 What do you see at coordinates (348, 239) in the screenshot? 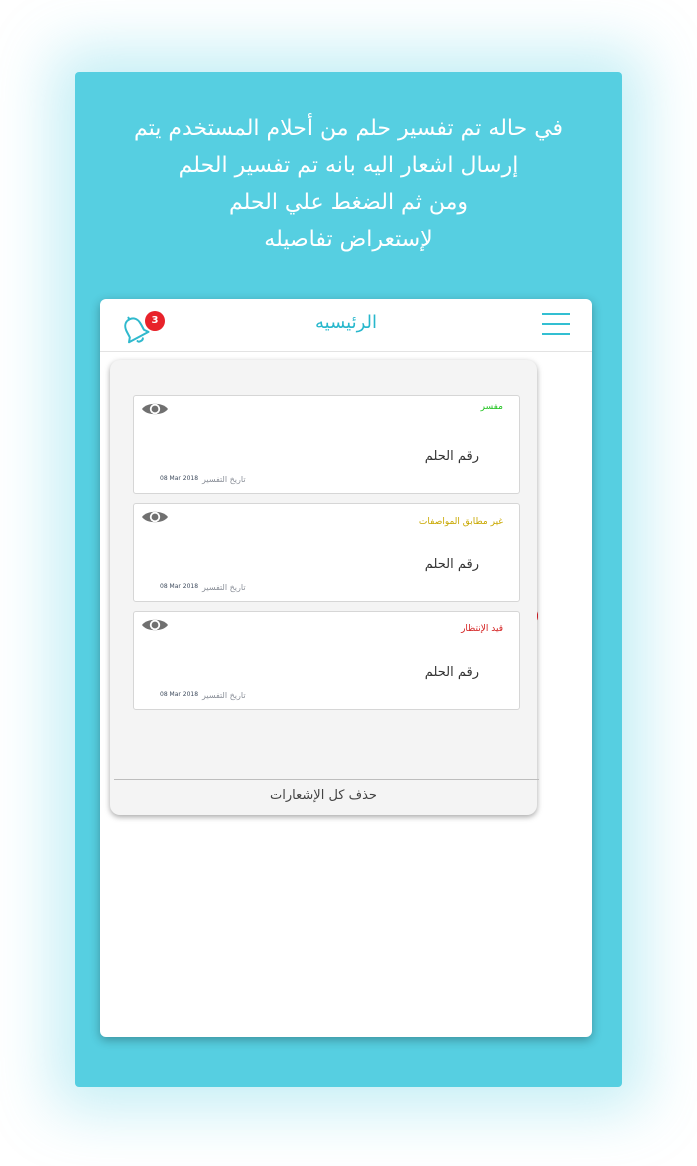
I see `caption-line: لإستعراض تفاصيله` at bounding box center [348, 239].